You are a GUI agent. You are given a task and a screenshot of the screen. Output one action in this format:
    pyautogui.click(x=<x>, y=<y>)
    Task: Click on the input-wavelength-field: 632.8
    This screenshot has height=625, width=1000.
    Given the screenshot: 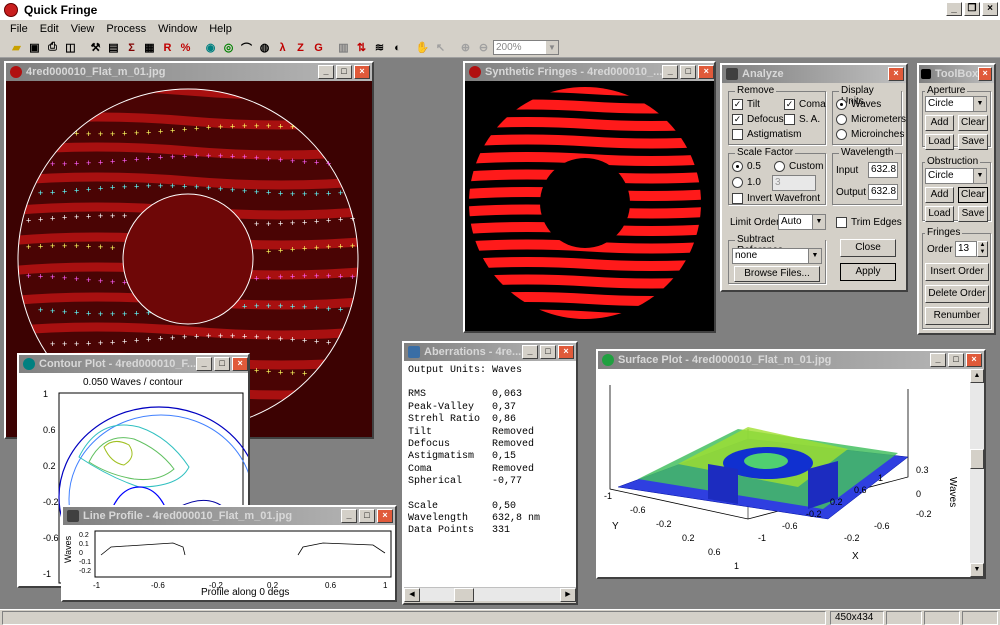 What is the action you would take?
    pyautogui.click(x=883, y=170)
    